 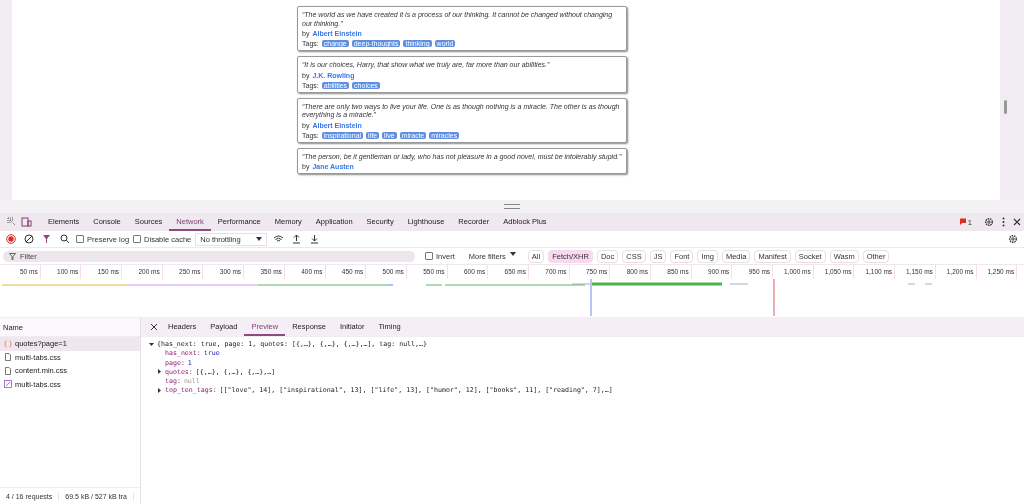 I want to click on collapse-arrow-icon, so click(x=151, y=344).